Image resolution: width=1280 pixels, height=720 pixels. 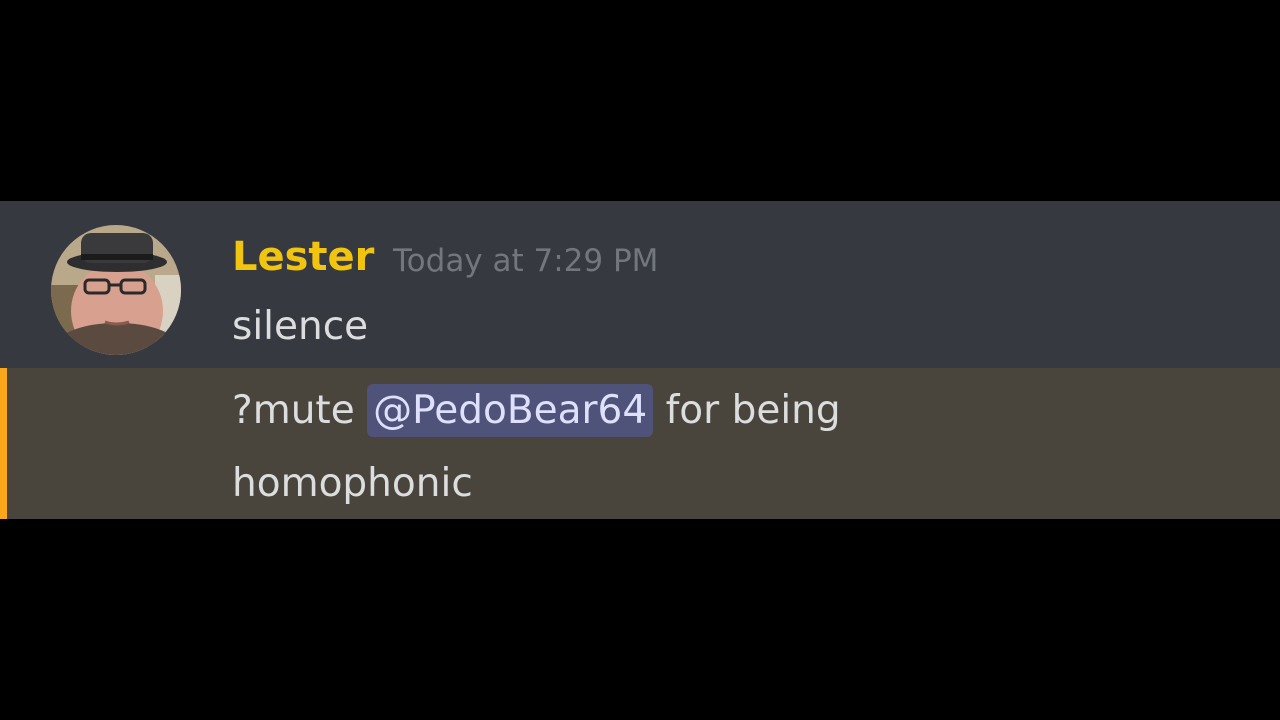 What do you see at coordinates (352, 483) in the screenshot?
I see `message-text-continuation: homophonic` at bounding box center [352, 483].